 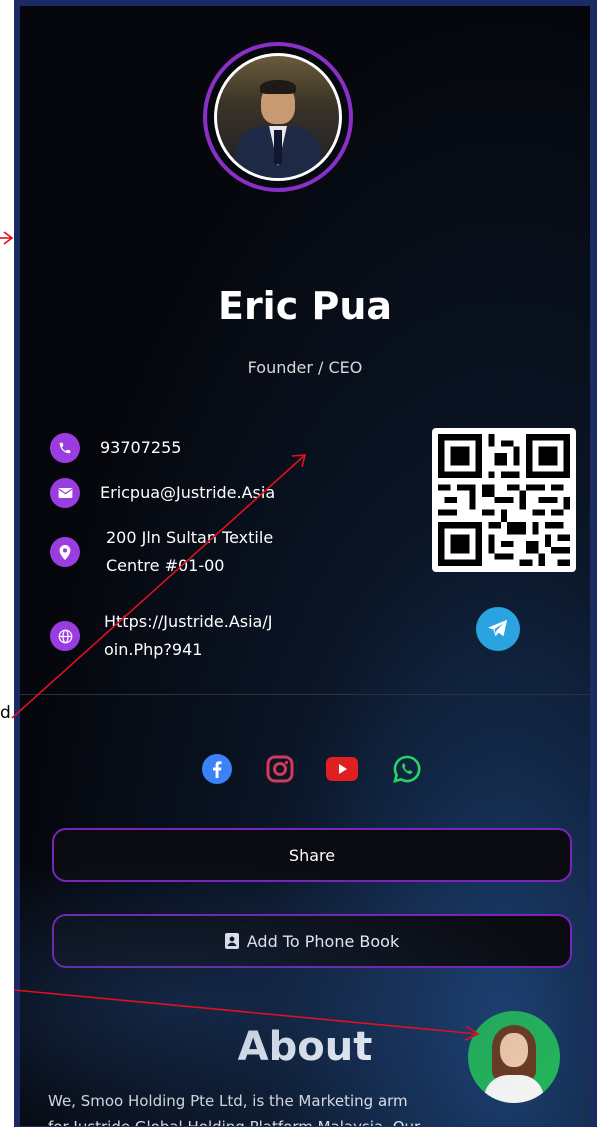 What do you see at coordinates (65, 448) in the screenshot?
I see `phone-icon` at bounding box center [65, 448].